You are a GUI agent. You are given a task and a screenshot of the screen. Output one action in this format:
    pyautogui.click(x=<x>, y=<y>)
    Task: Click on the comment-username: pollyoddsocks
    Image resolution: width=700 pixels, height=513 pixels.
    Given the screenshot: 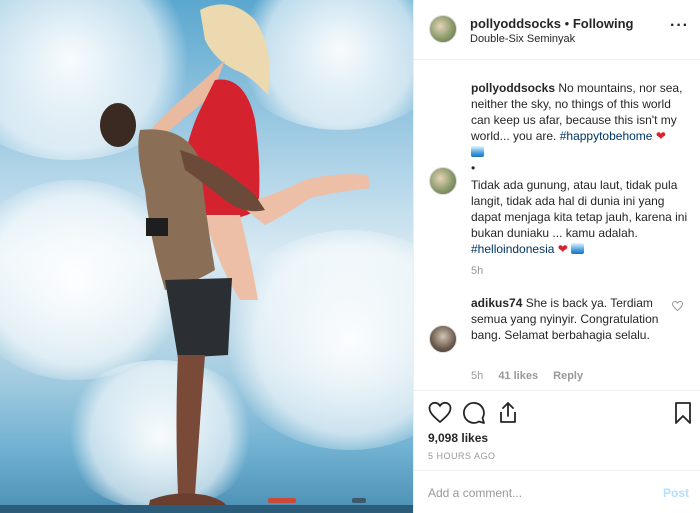 What is the action you would take?
    pyautogui.click(x=513, y=88)
    